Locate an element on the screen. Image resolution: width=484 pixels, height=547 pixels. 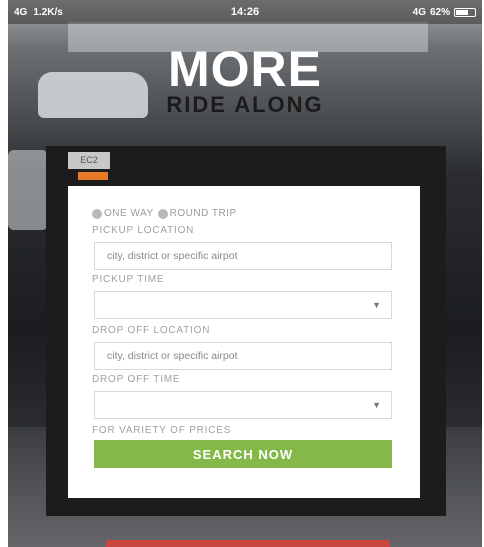
tab-active-indicator is located at coordinates (93, 176).